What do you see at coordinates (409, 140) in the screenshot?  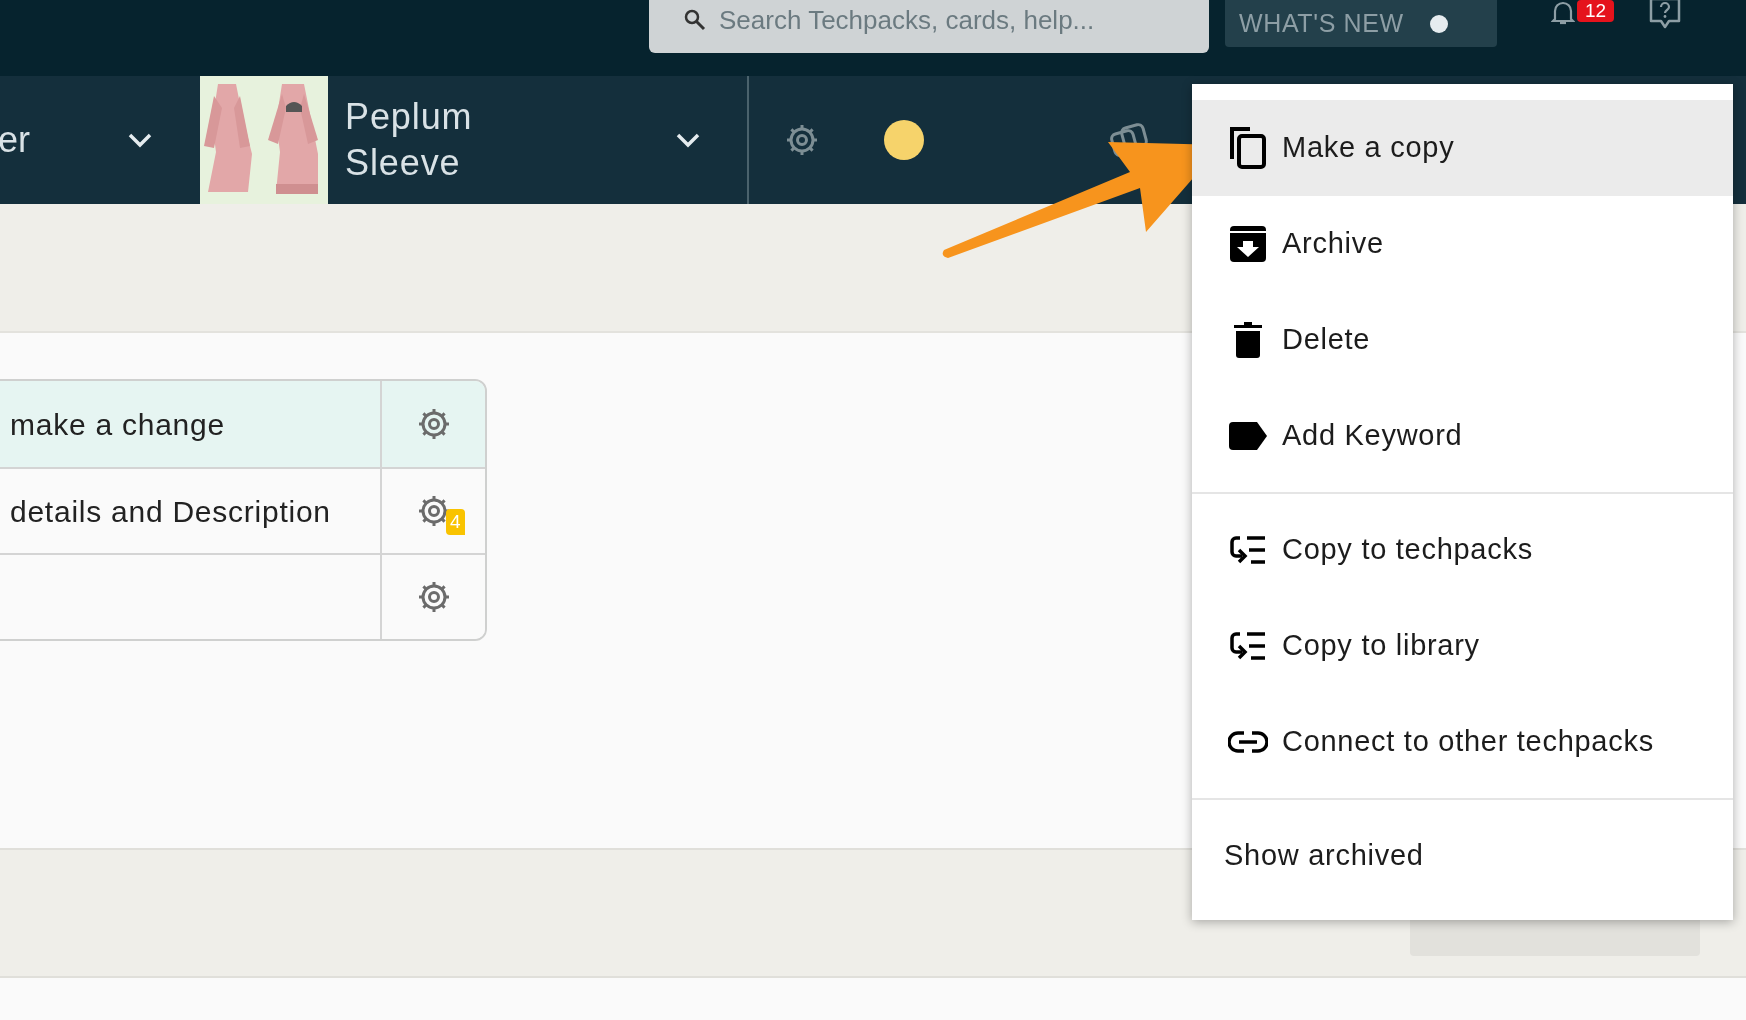 I see `style-name: Peplum Sleeve` at bounding box center [409, 140].